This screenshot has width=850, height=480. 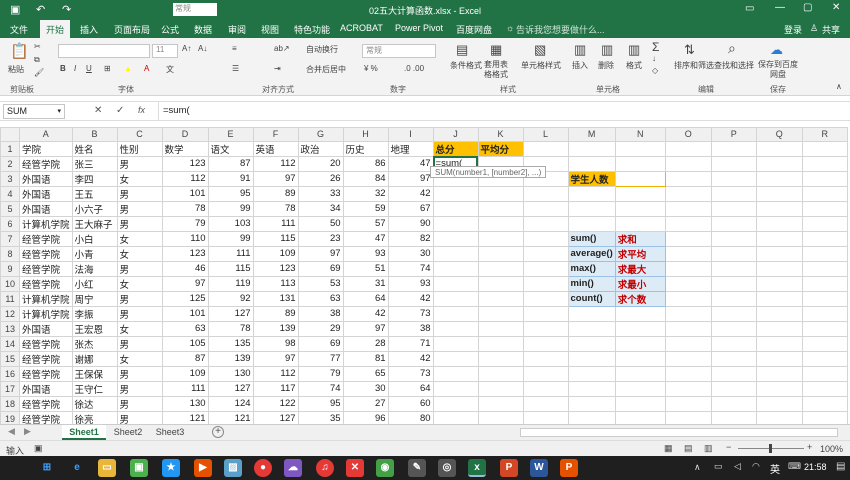 What do you see at coordinates (275, 358) in the screenshot?
I see `data-cell: 97` at bounding box center [275, 358].